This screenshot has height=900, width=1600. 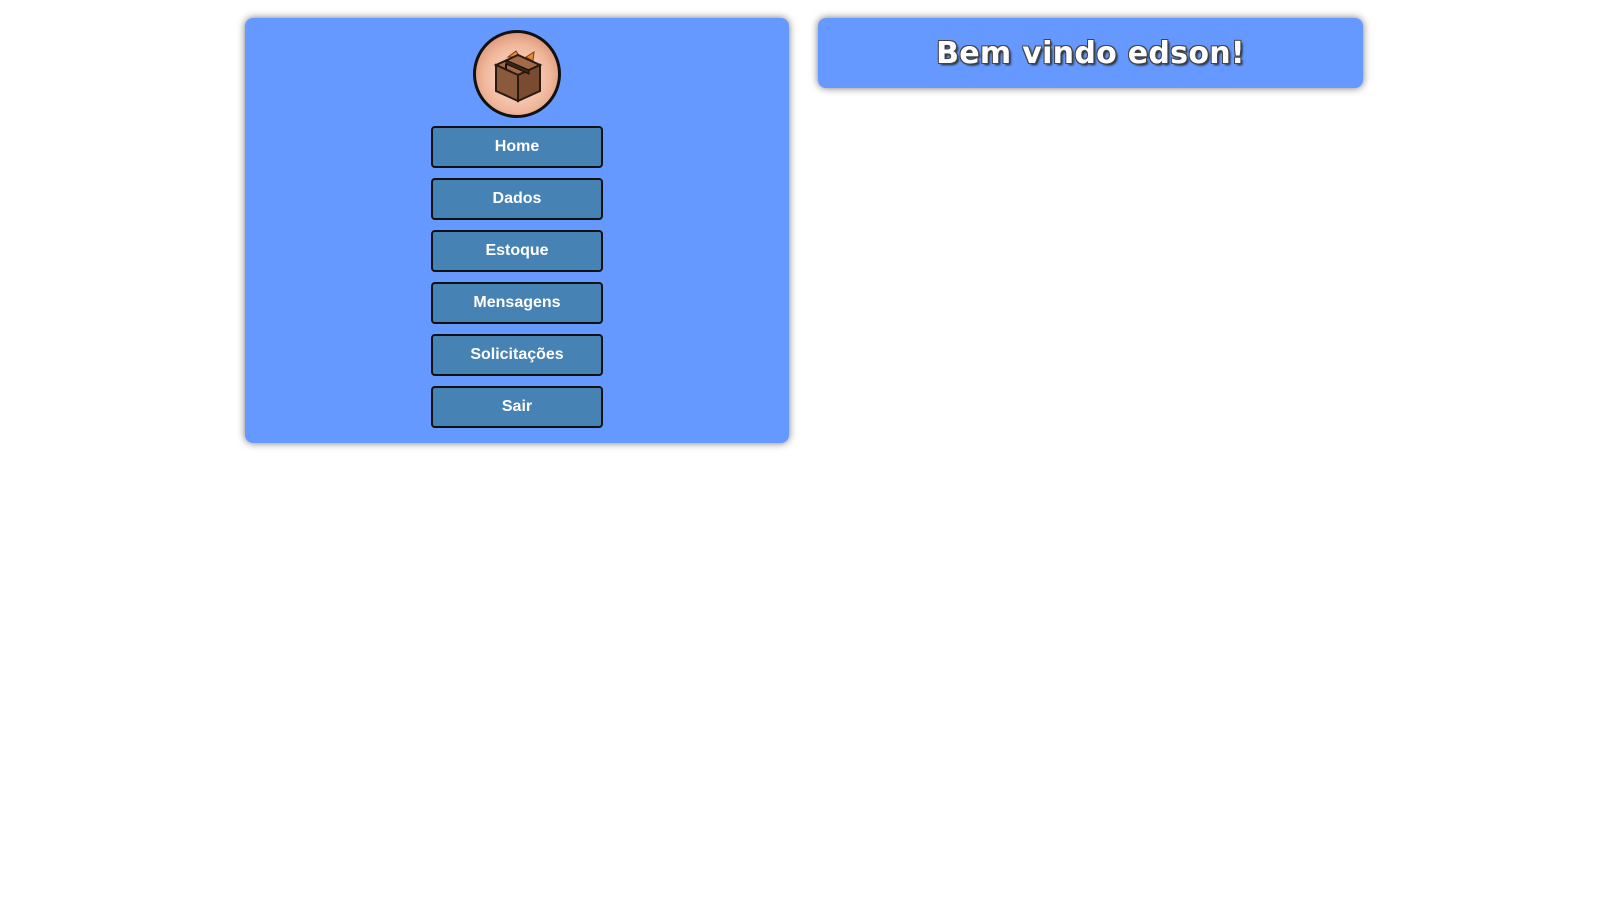 What do you see at coordinates (517, 199) in the screenshot?
I see `dados-button: Dados` at bounding box center [517, 199].